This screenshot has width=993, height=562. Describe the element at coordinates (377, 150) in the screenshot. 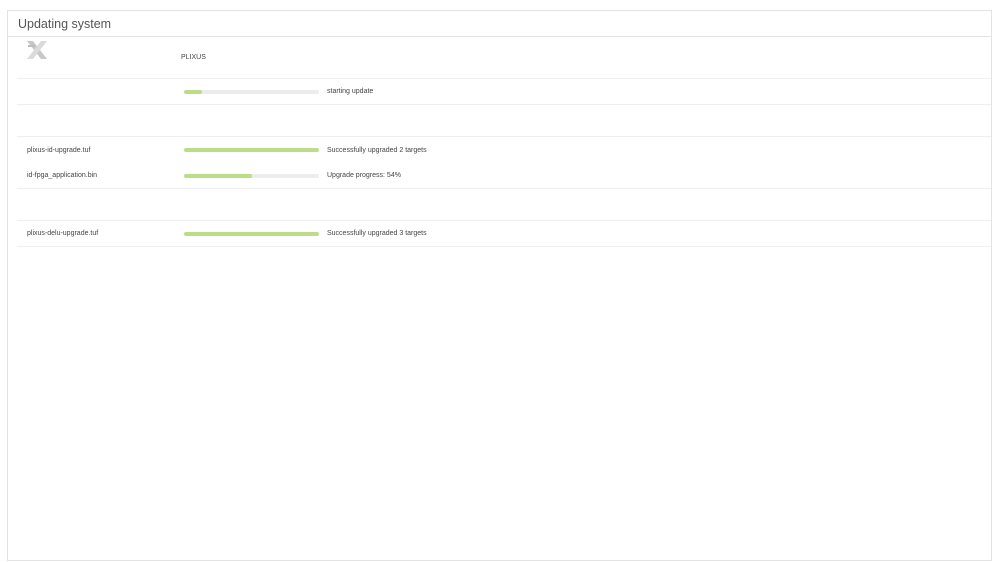

I see `file-status: Successfully upgraded 2 targets` at that location.